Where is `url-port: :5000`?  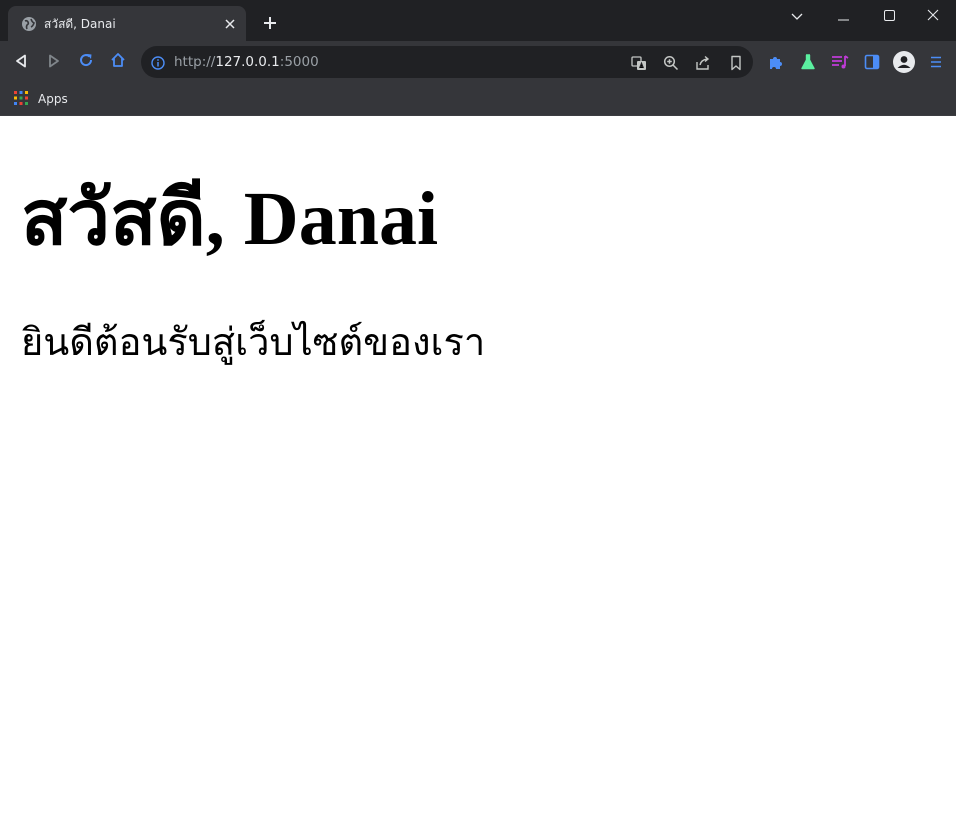 url-port: :5000 is located at coordinates (299, 62).